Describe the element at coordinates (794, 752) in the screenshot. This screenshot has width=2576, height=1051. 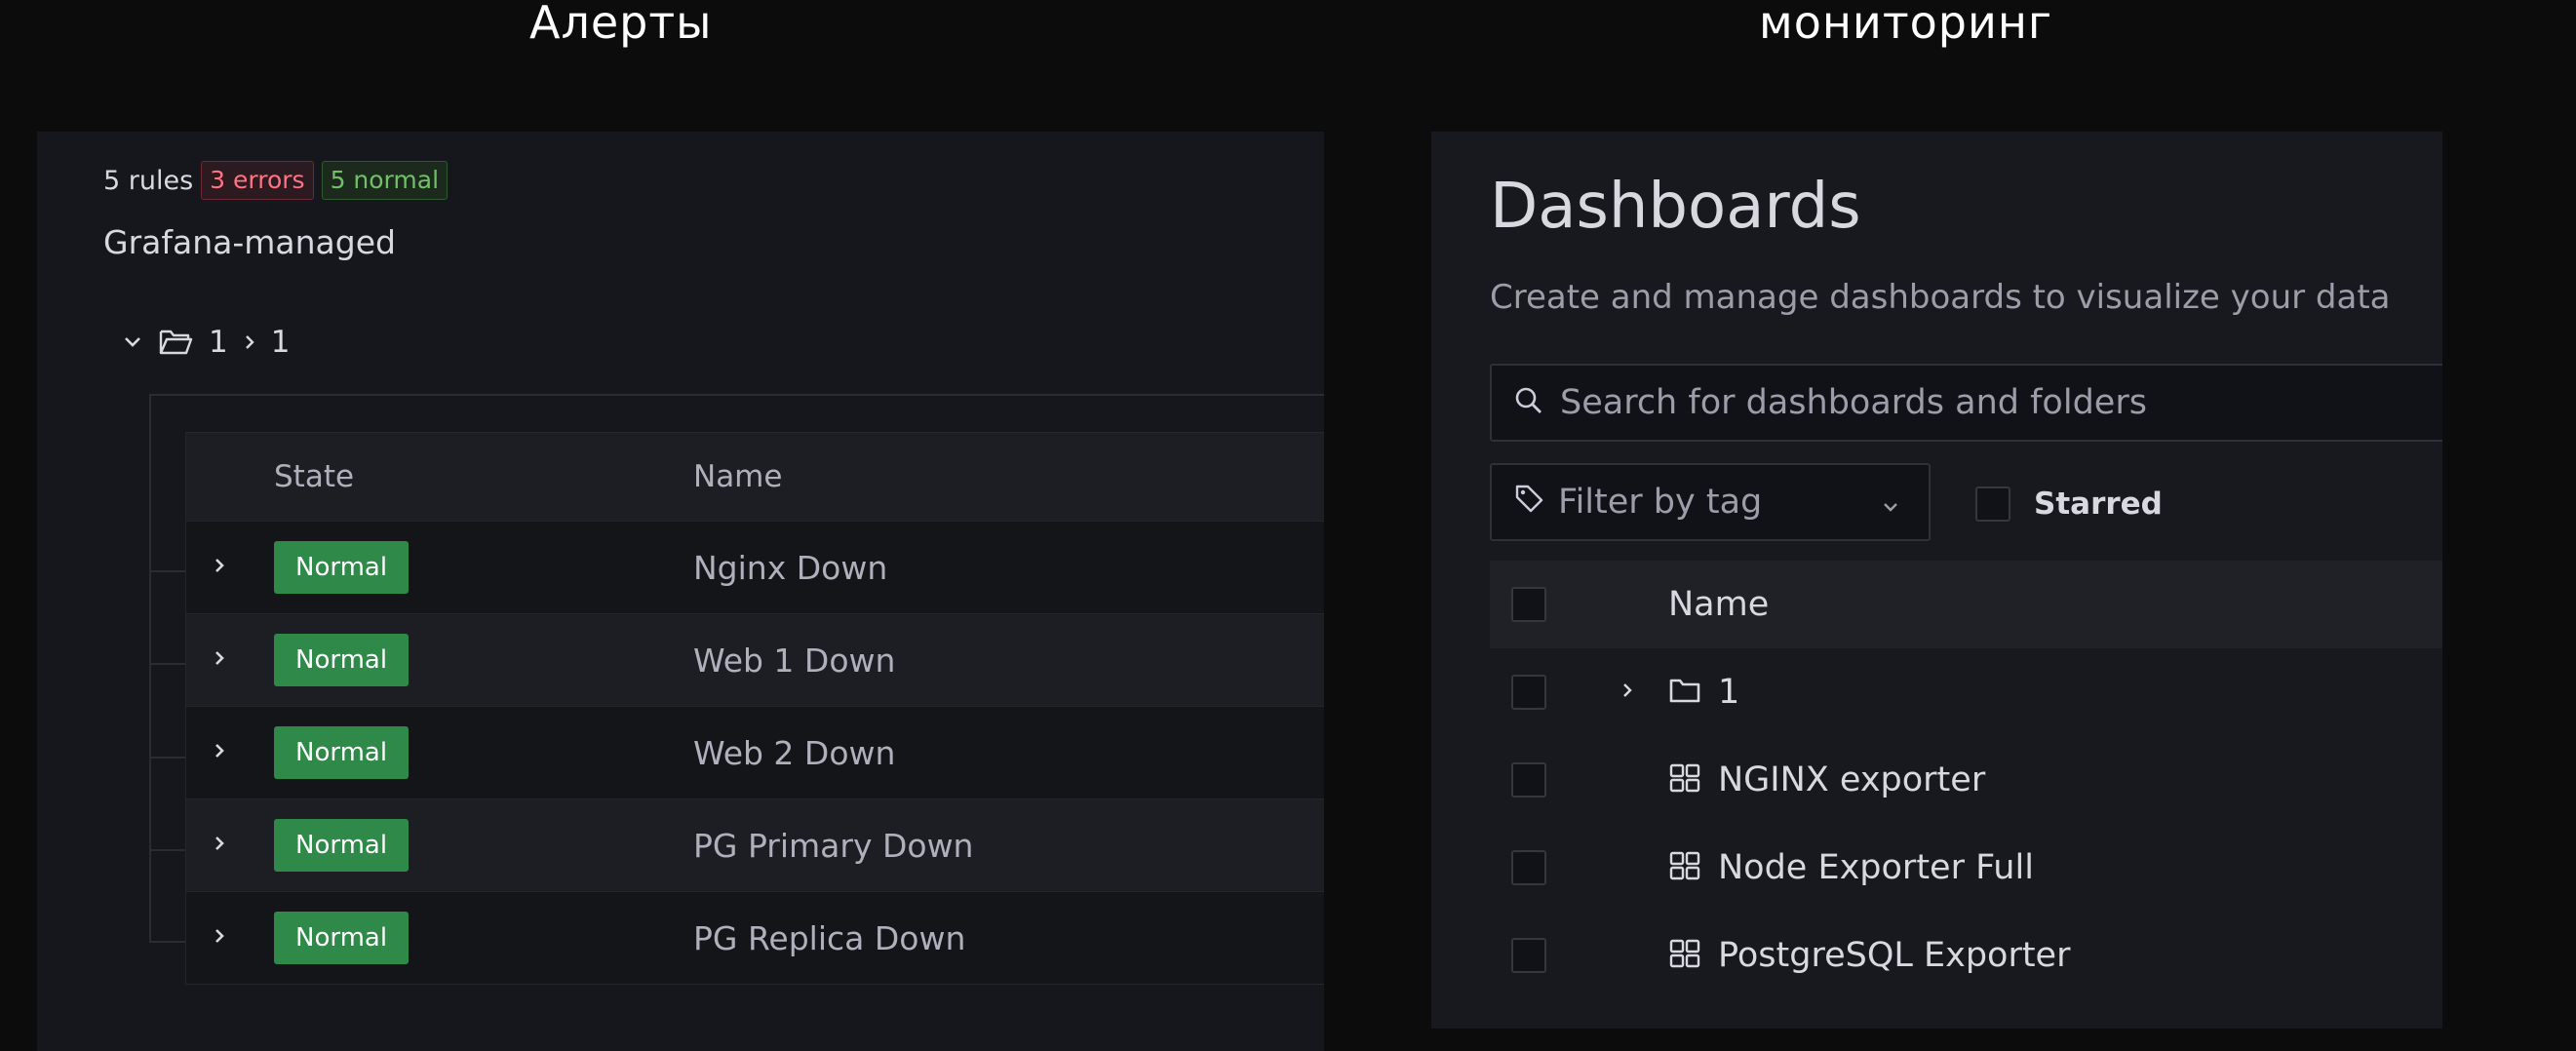
I see `rule-name: Web 2 Down` at that location.